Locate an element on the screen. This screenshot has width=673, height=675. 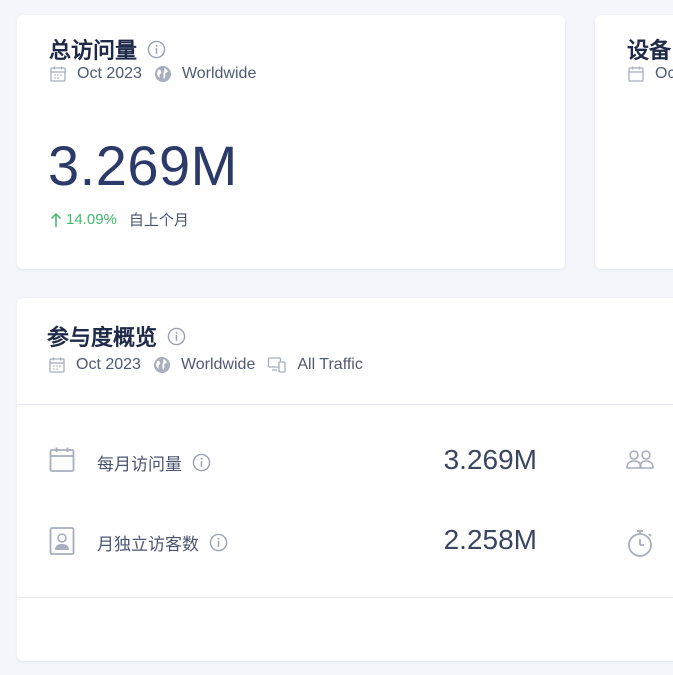
traffic-label: All Traffic is located at coordinates (330, 364).